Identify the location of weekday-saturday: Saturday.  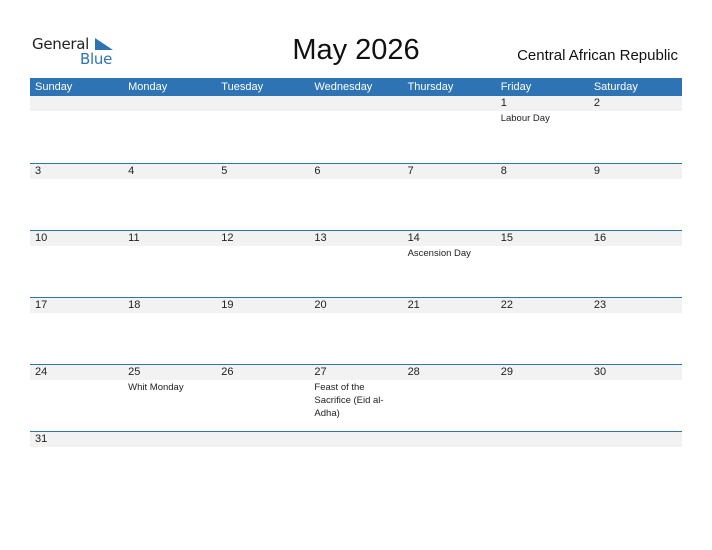
(615, 87).